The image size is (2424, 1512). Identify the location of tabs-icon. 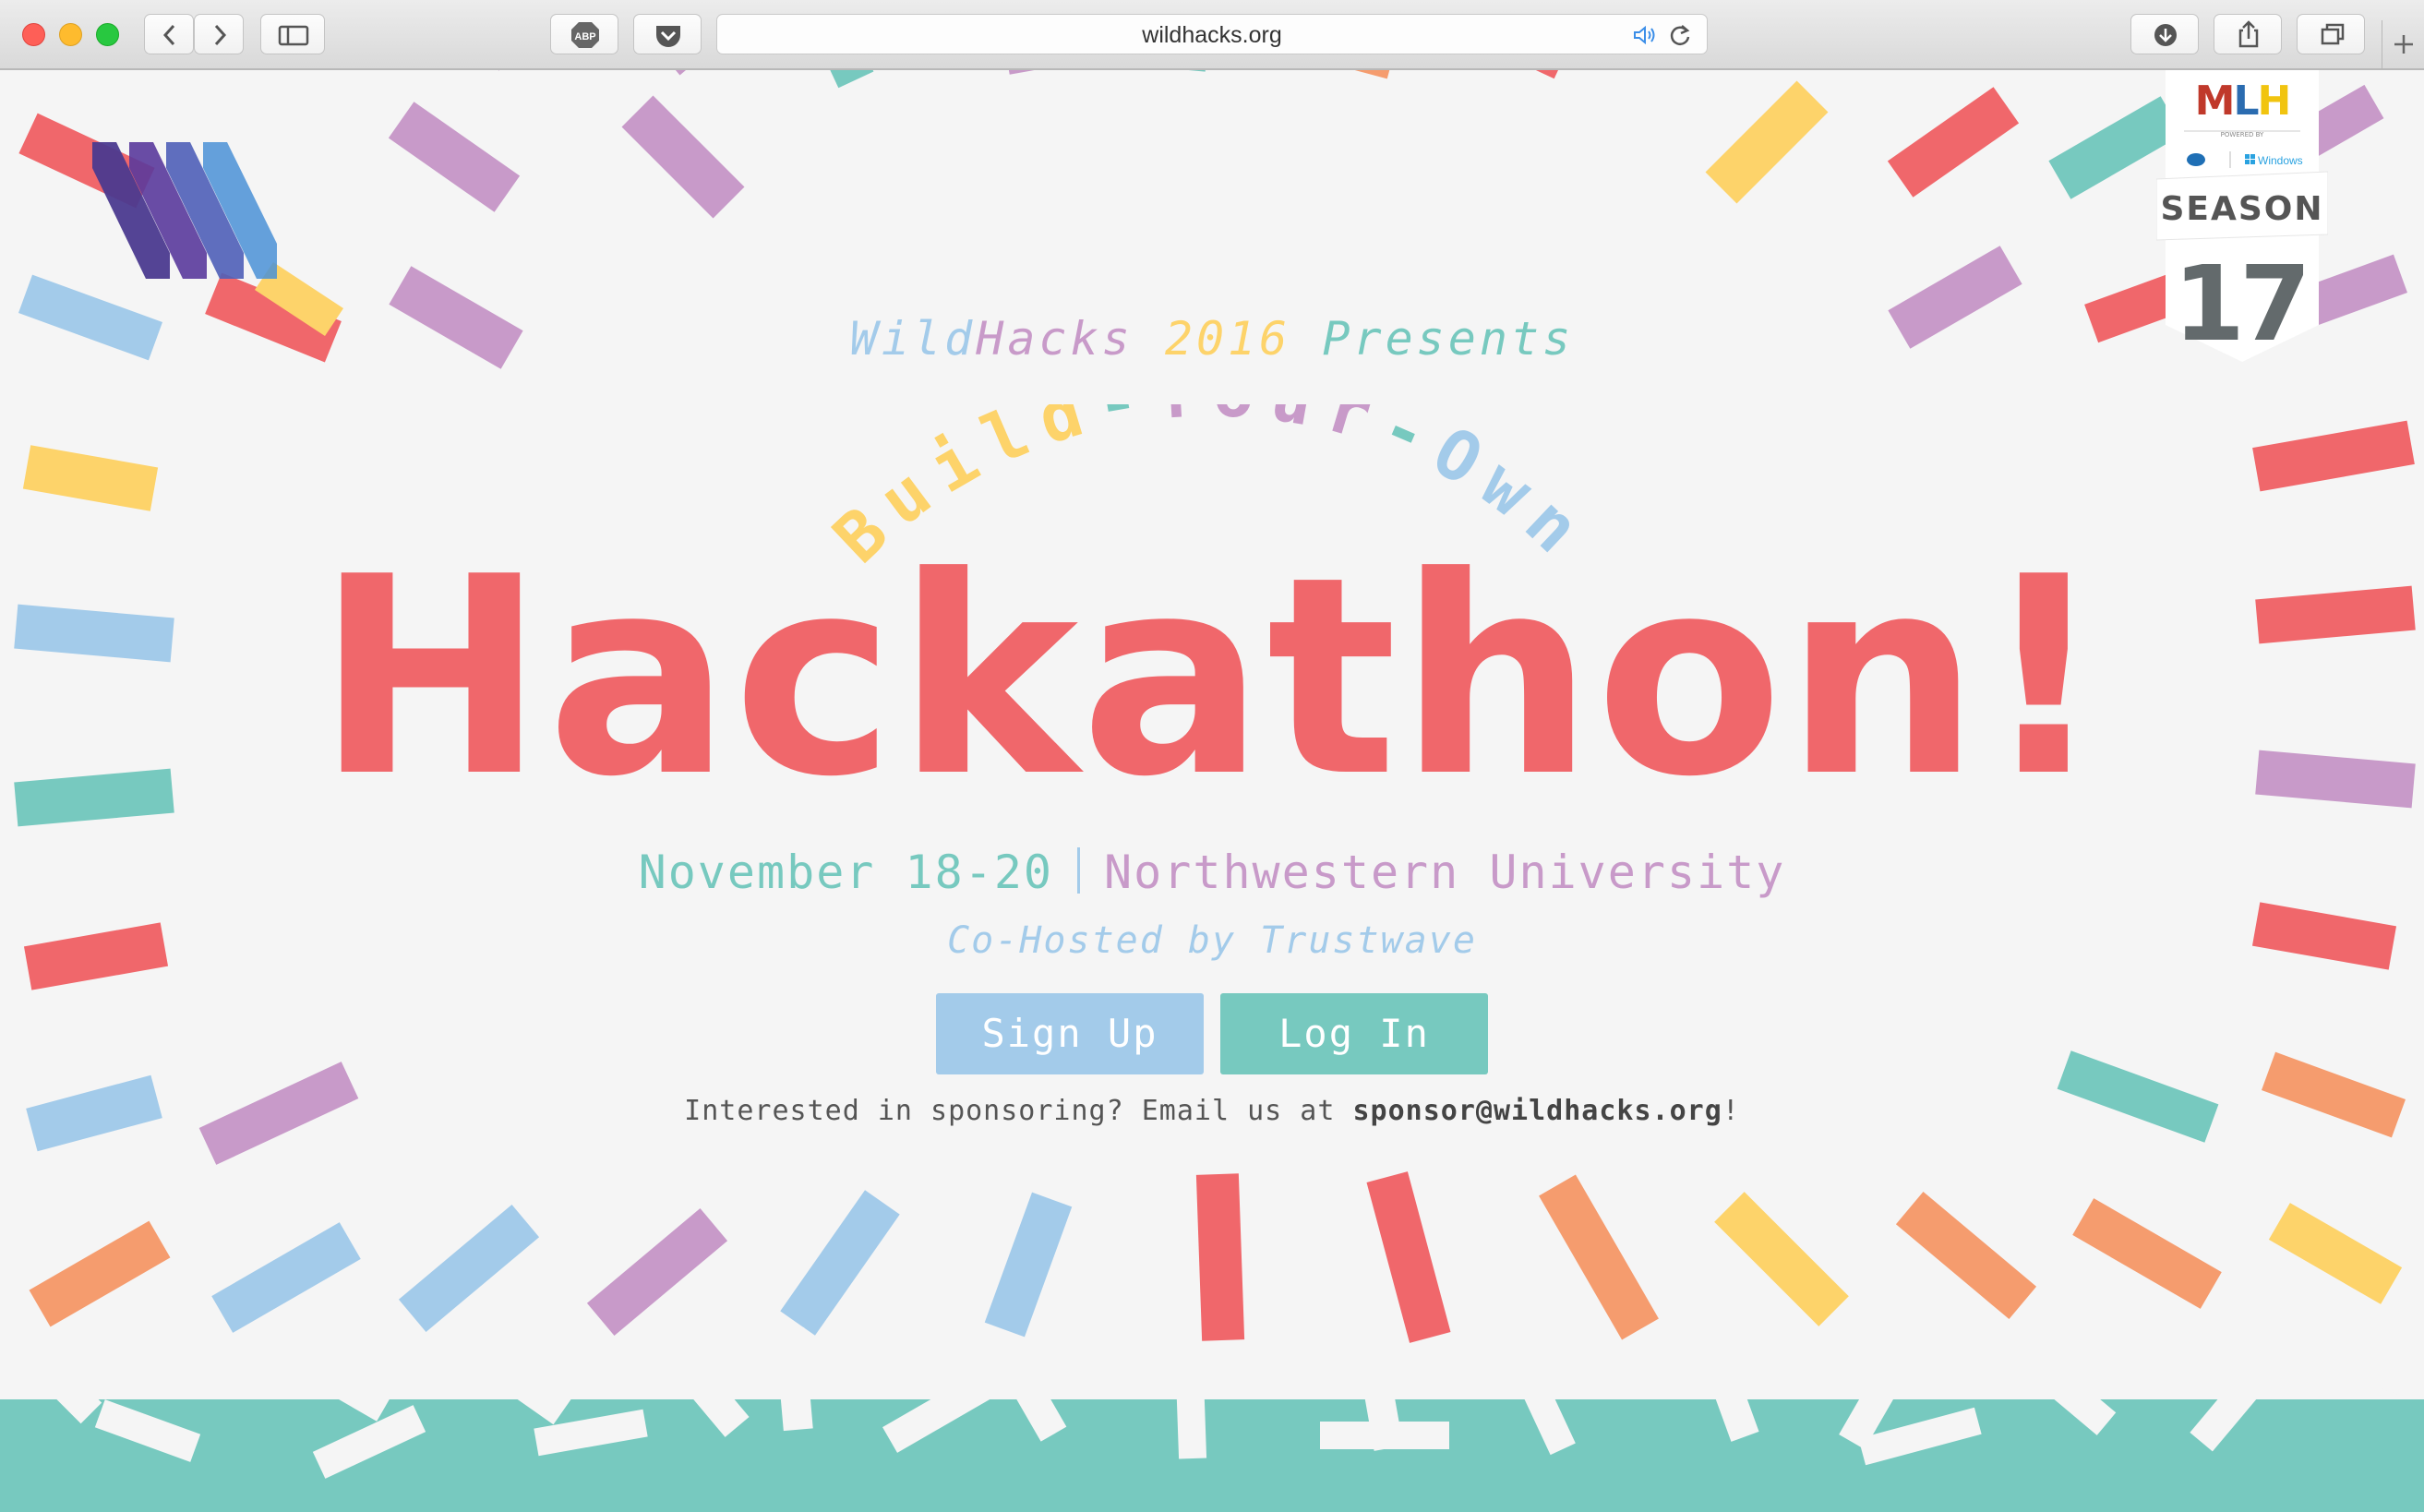
(2333, 34).